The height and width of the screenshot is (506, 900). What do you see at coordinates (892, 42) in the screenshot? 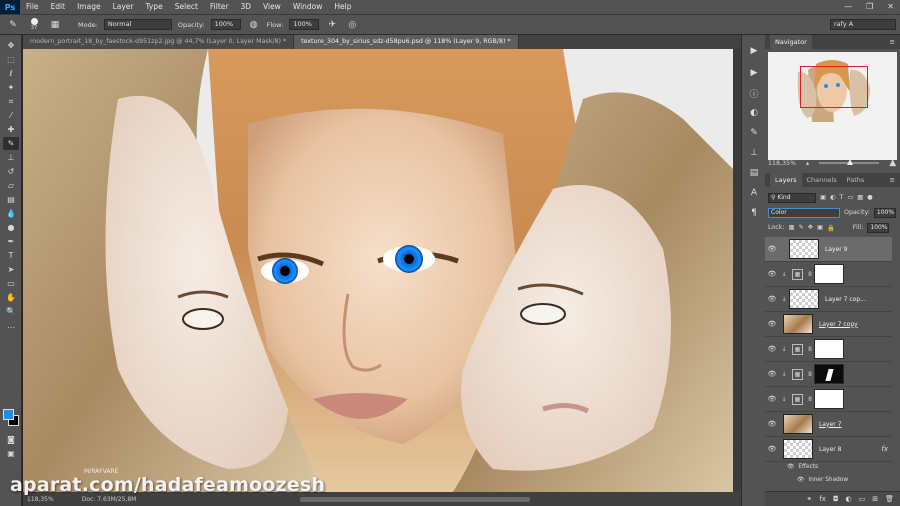
I see `panel-menu-icon: ≡` at bounding box center [892, 42].